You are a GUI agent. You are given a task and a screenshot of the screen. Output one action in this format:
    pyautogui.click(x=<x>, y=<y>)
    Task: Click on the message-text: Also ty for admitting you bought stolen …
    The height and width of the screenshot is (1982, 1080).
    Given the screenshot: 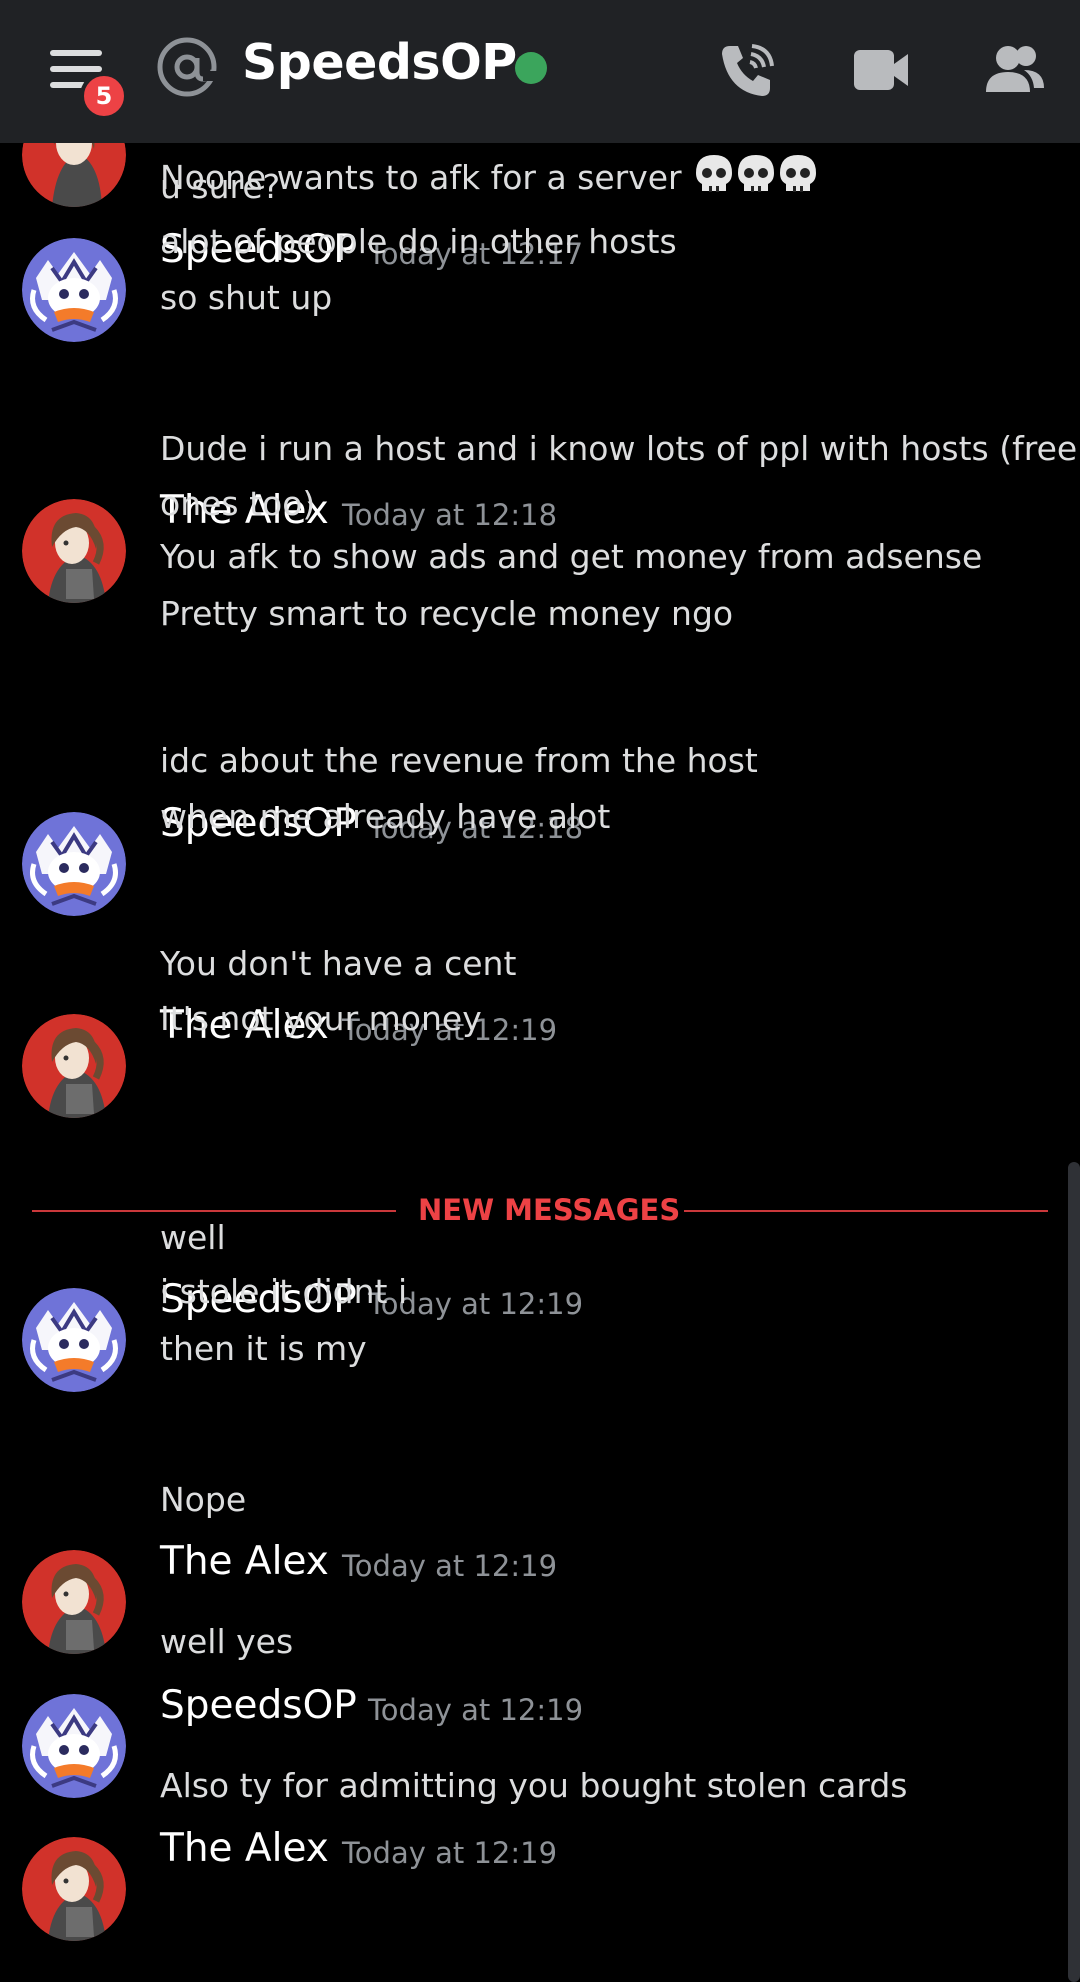 What is the action you would take?
    pyautogui.click(x=534, y=1785)
    